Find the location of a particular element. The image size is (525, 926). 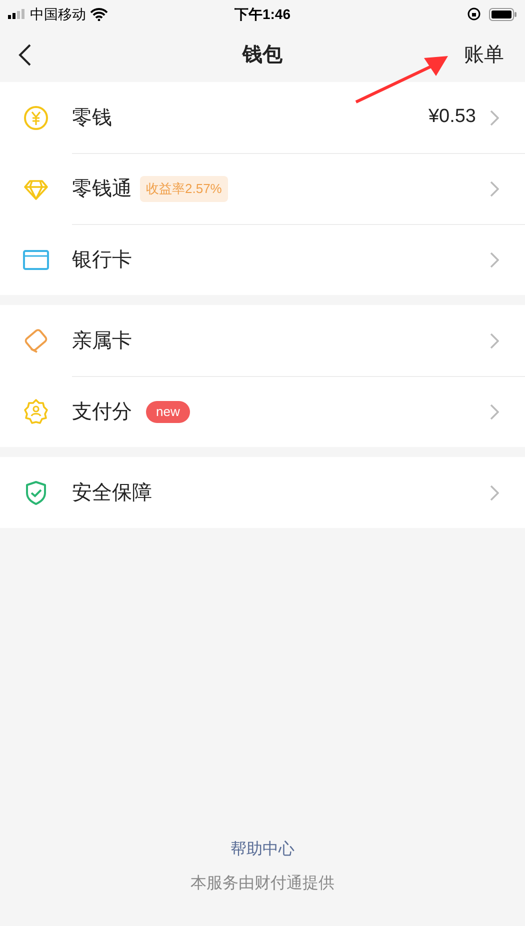

signal-icon is located at coordinates (17, 14).